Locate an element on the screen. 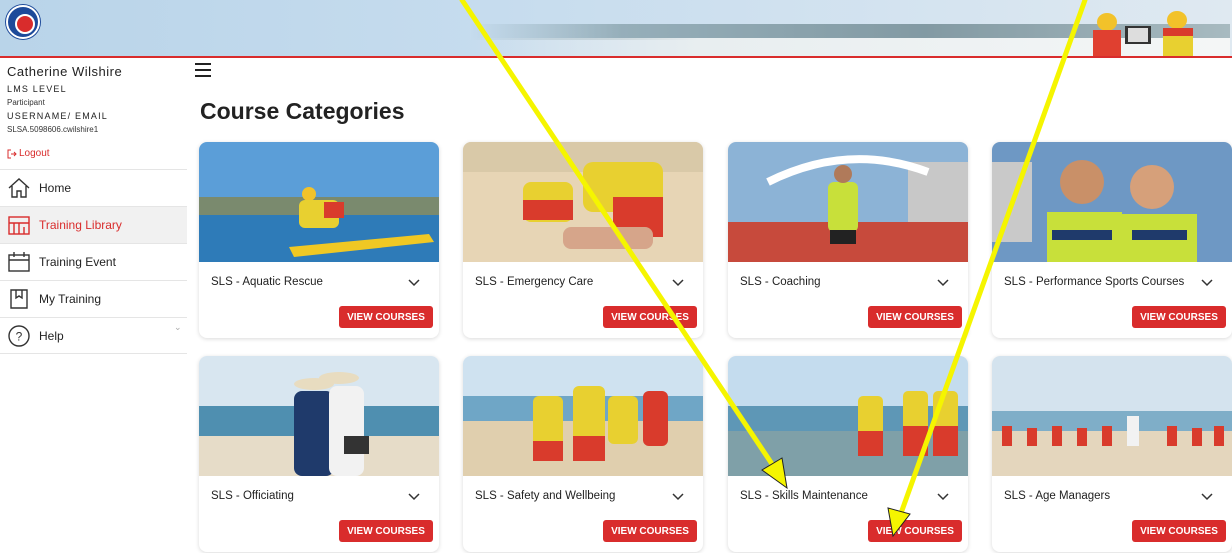 The height and width of the screenshot is (553, 1232). surf-life-saving-logo is located at coordinates (23, 22).